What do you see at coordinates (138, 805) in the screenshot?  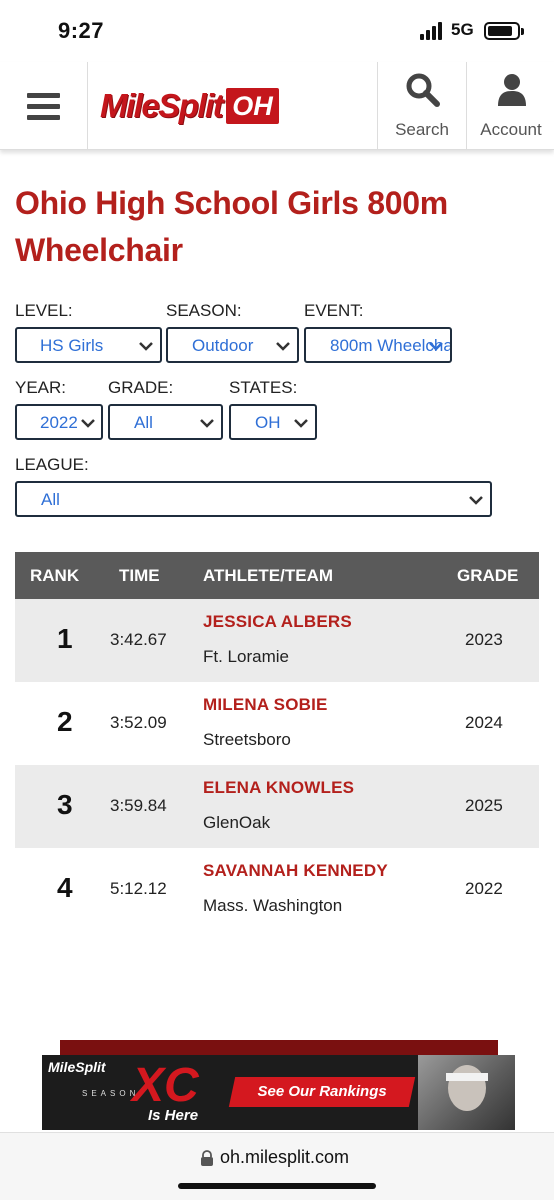 I see `row-time: 3:59.84` at bounding box center [138, 805].